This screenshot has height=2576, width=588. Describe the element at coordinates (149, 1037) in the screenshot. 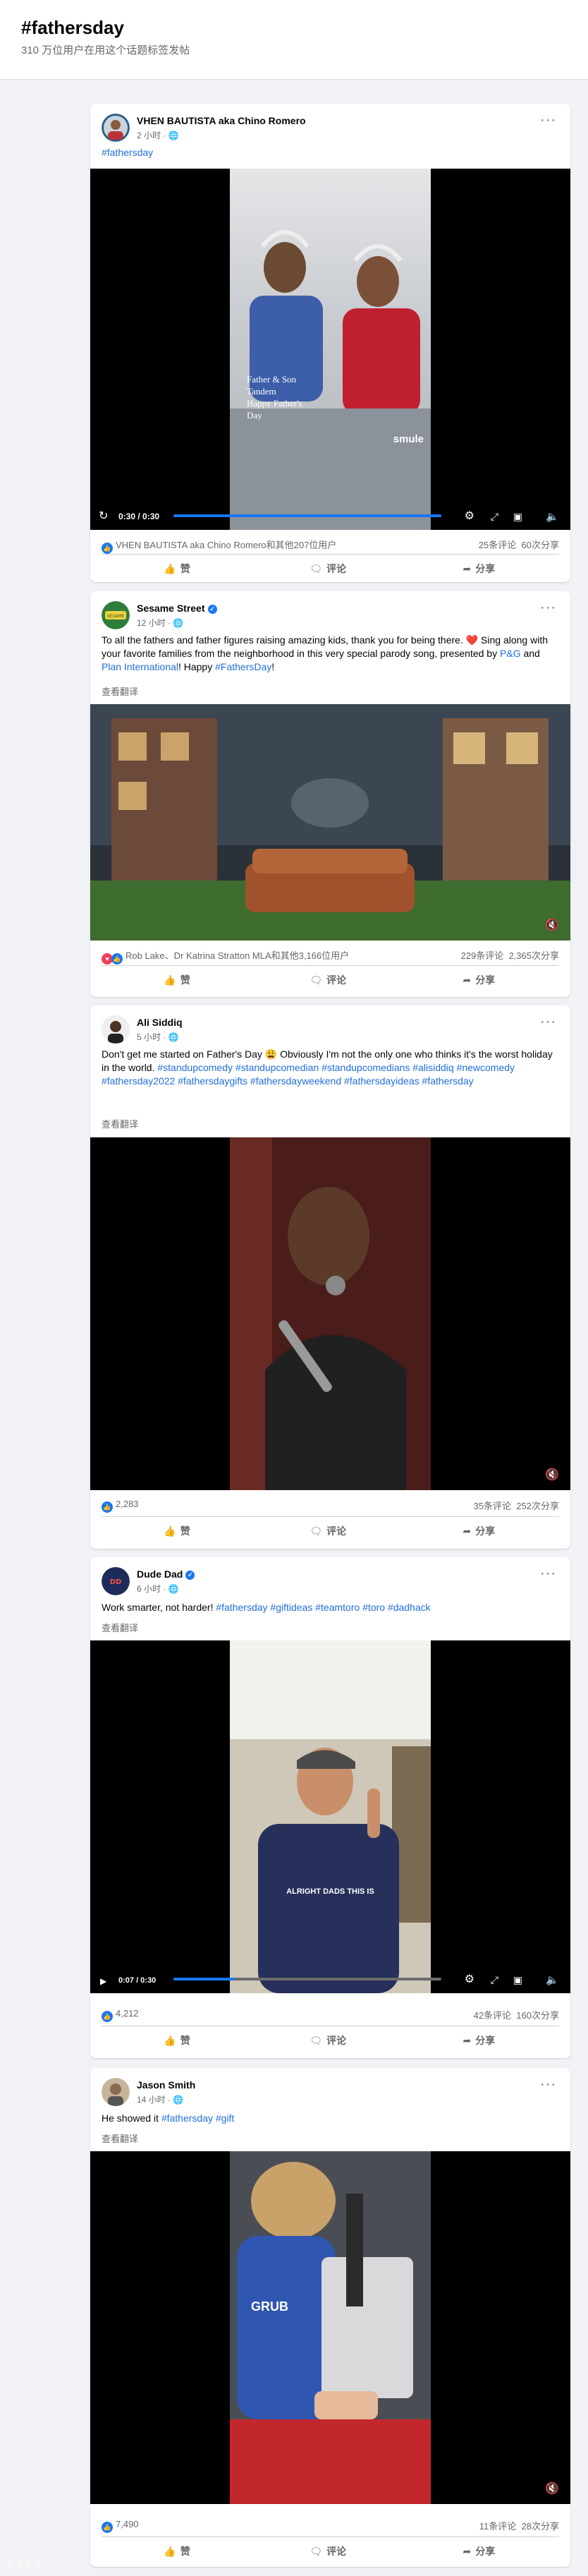

I see `post-time: 5 小时` at that location.